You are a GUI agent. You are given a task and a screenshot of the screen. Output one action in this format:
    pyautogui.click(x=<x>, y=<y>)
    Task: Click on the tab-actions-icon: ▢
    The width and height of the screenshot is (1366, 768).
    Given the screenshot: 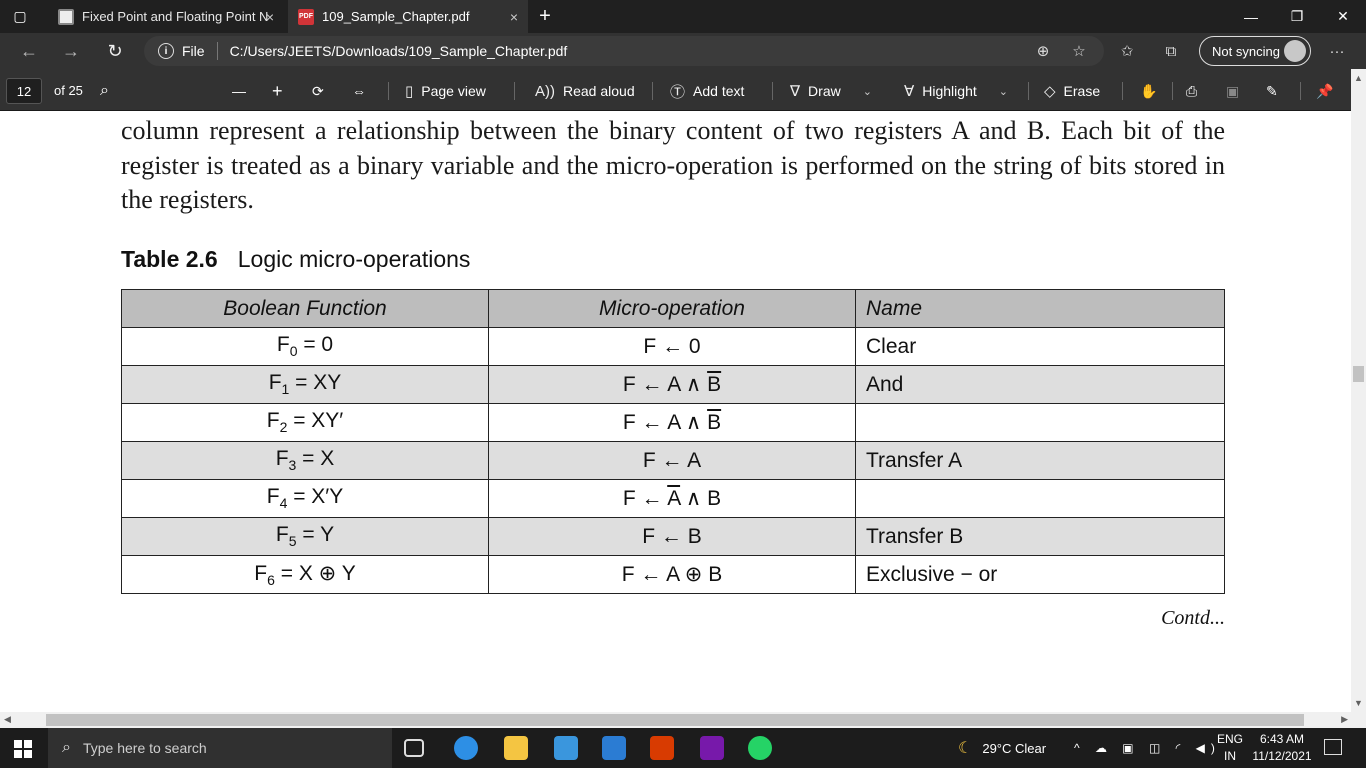 What is the action you would take?
    pyautogui.click(x=20, y=16)
    